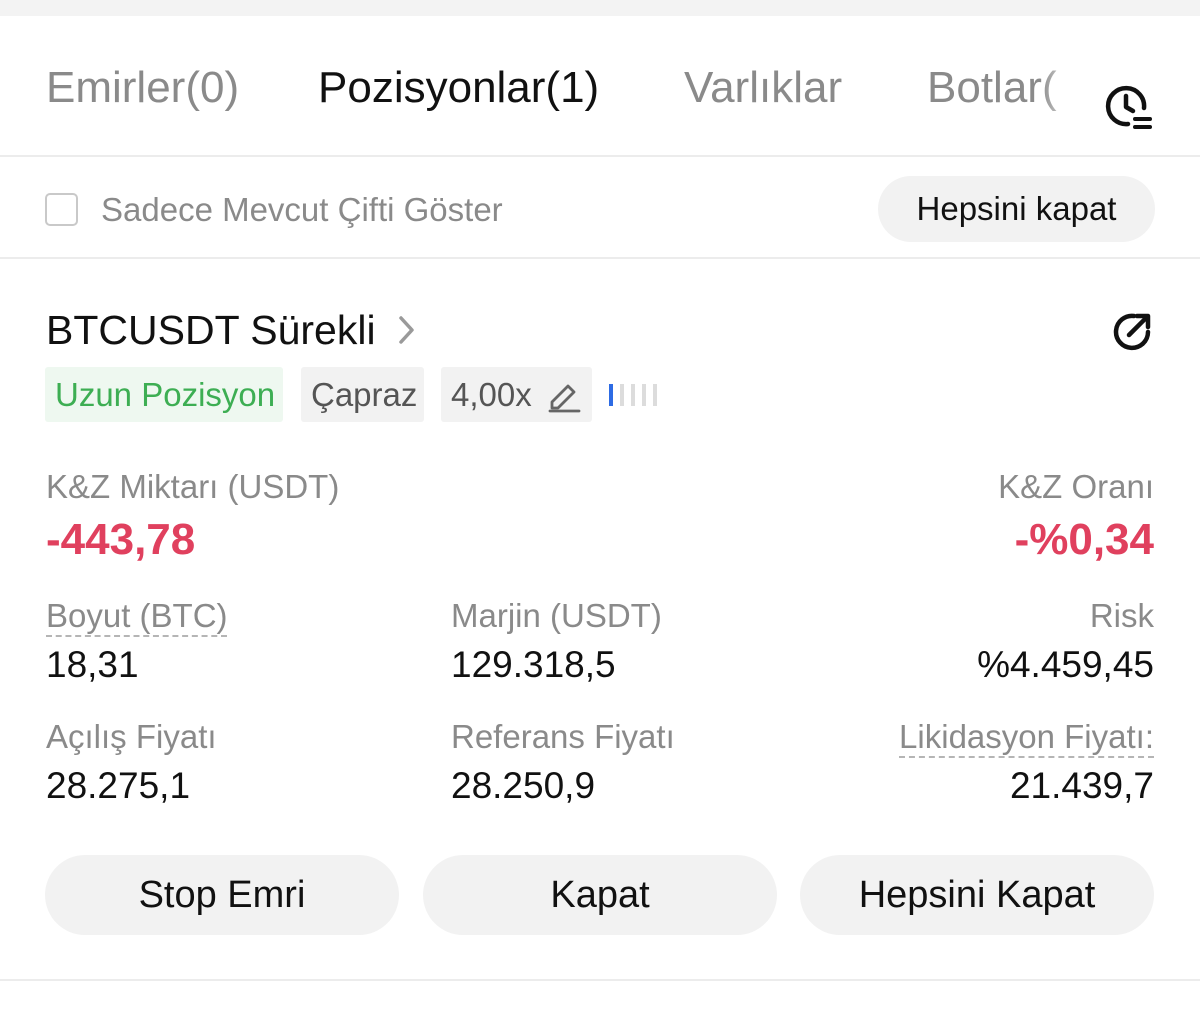  What do you see at coordinates (977, 895) in the screenshot?
I see `close-all-button: Hepsini Kapat` at bounding box center [977, 895].